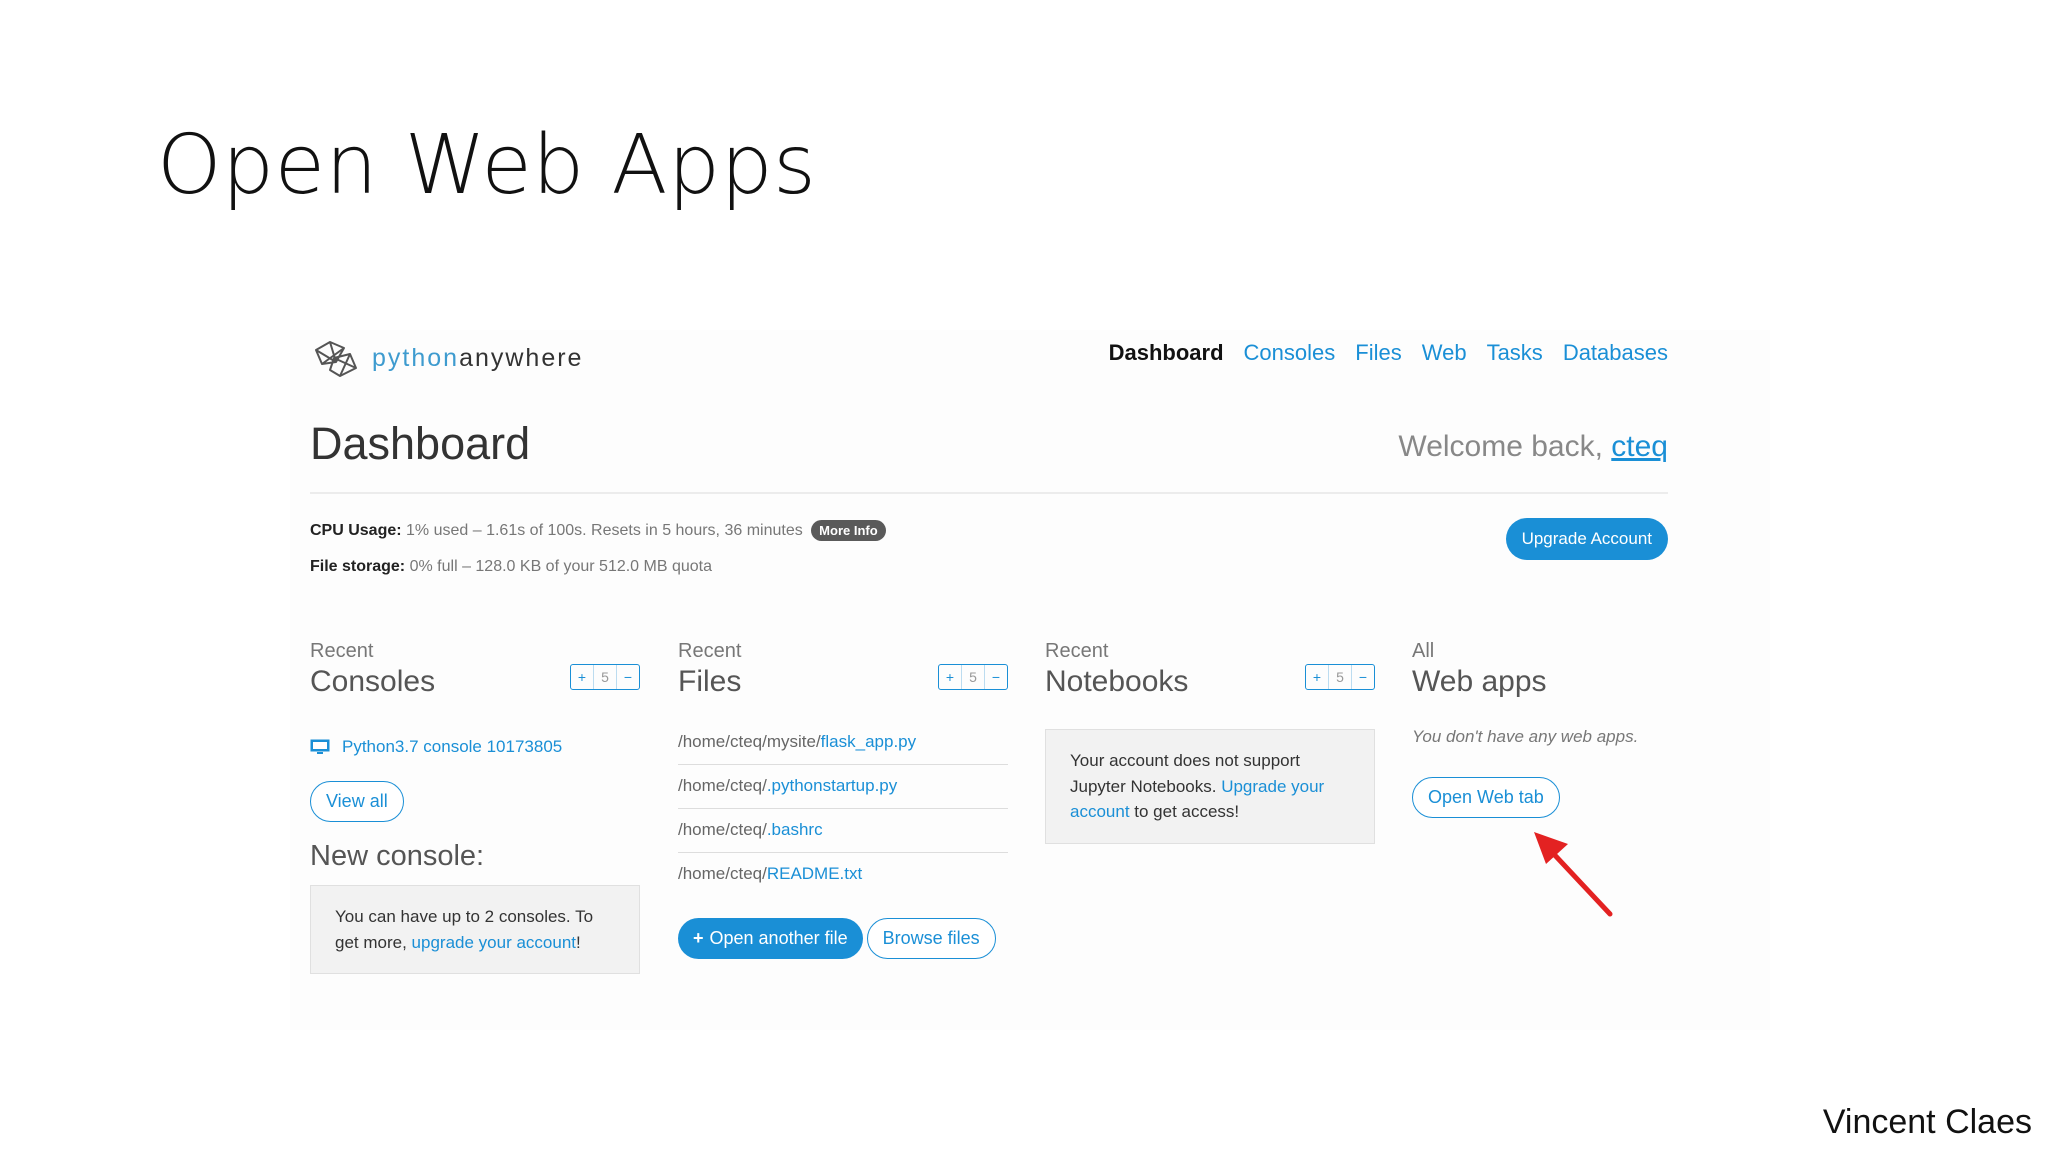 This screenshot has height=1152, width=2048. Describe the element at coordinates (582, 677) in the screenshot. I see `consoles-increase-button: +` at that location.